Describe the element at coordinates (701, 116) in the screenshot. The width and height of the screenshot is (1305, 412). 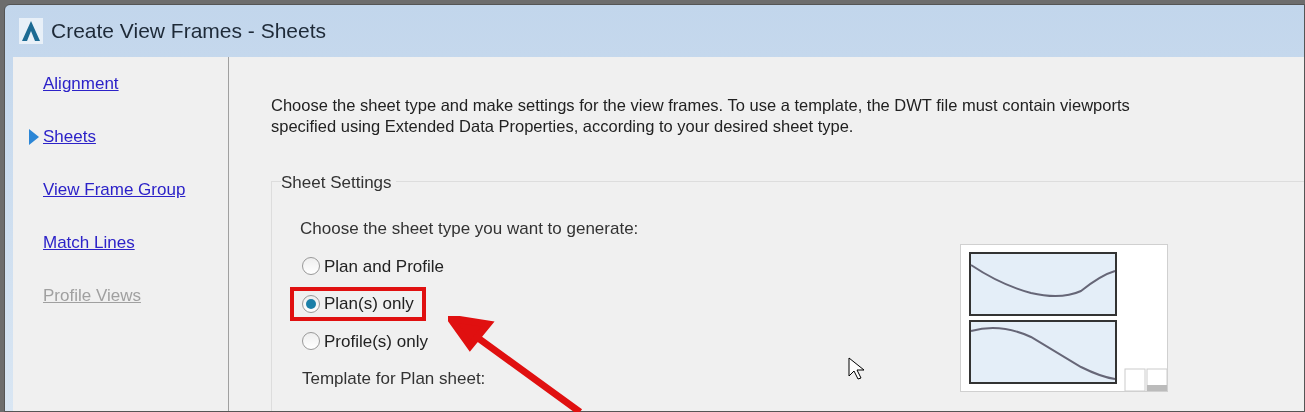
I see `description-text: Choose the sheet type and make settings for the view frames. To use a template, the DWT file must contain viewports specified using Extended Data Properties, according to your desired sheet type.` at that location.